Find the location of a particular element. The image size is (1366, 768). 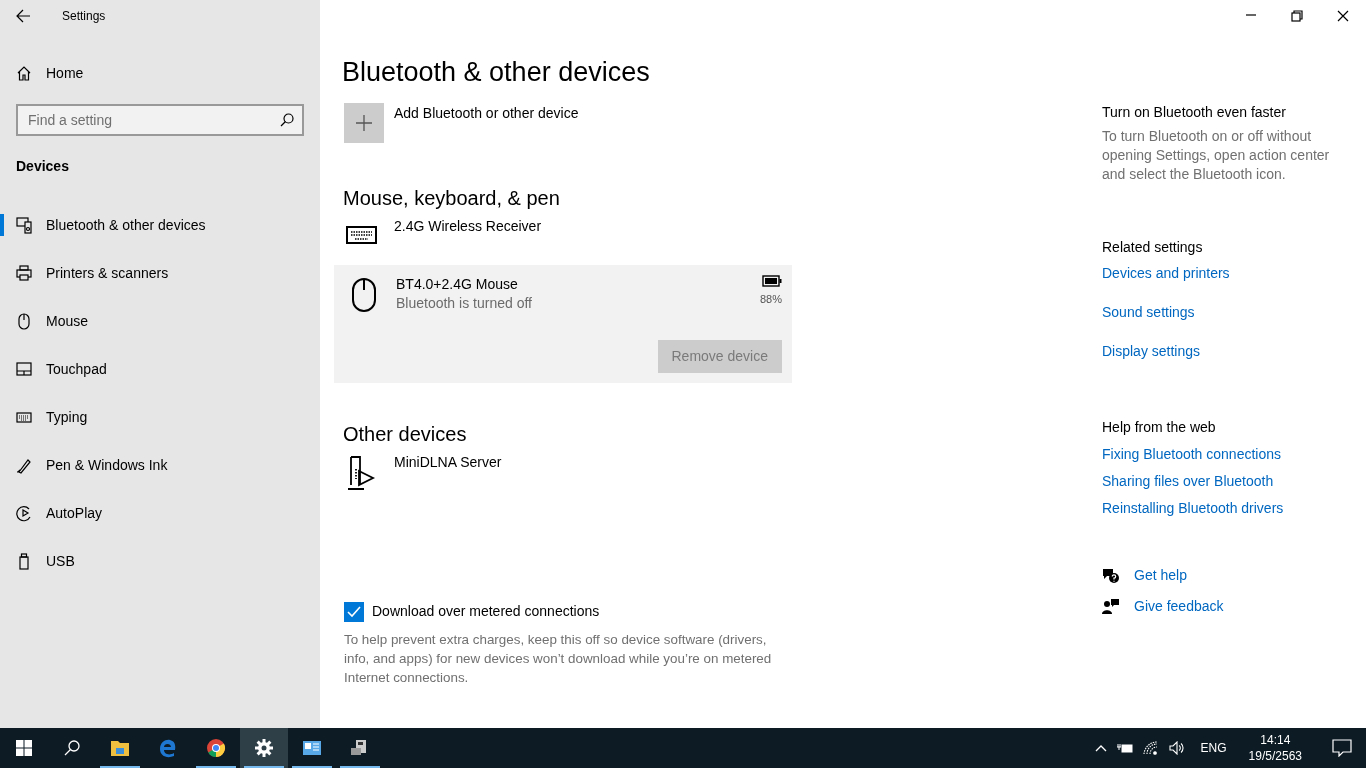

support-link: Give feedback is located at coordinates (1179, 606).